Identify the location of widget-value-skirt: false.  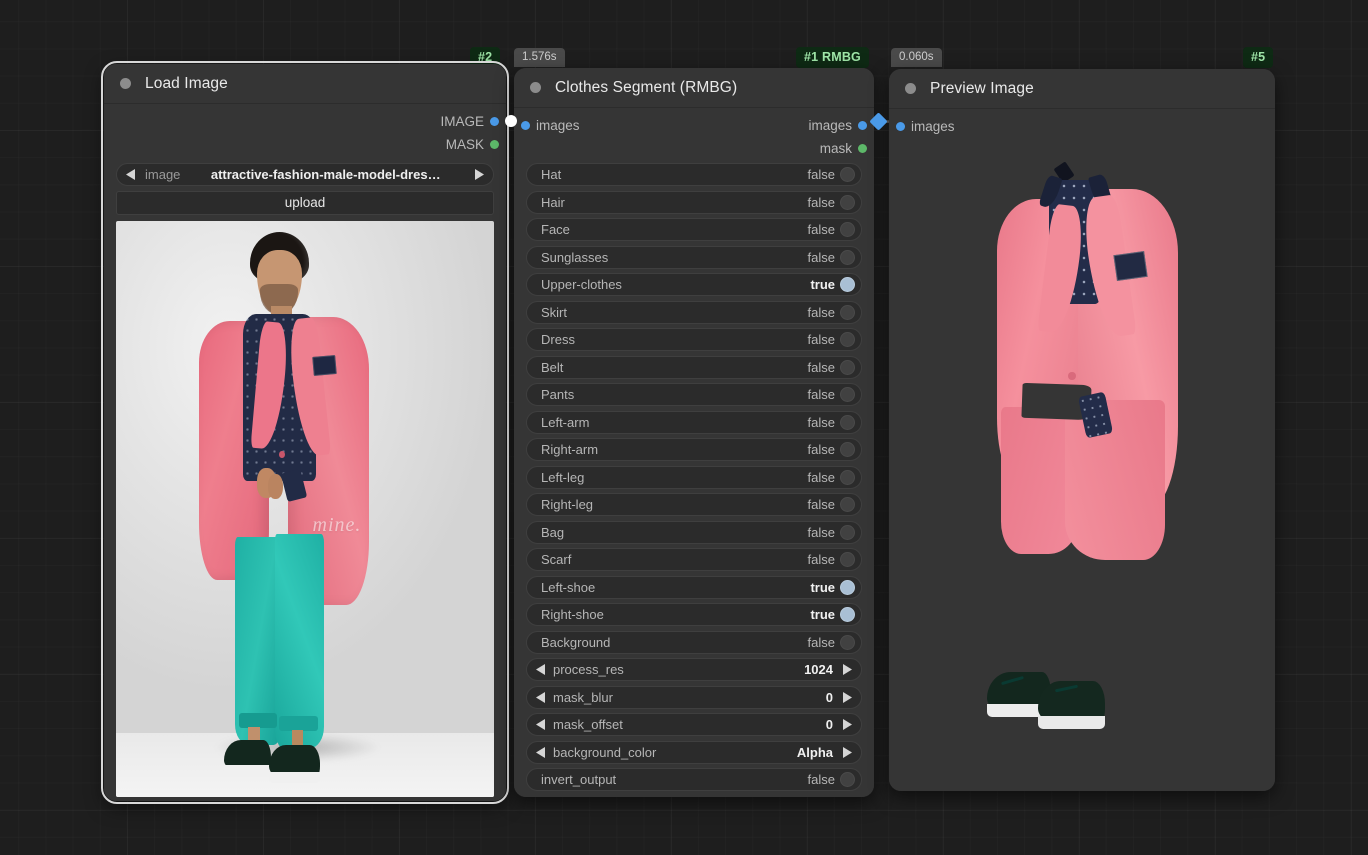
(821, 312).